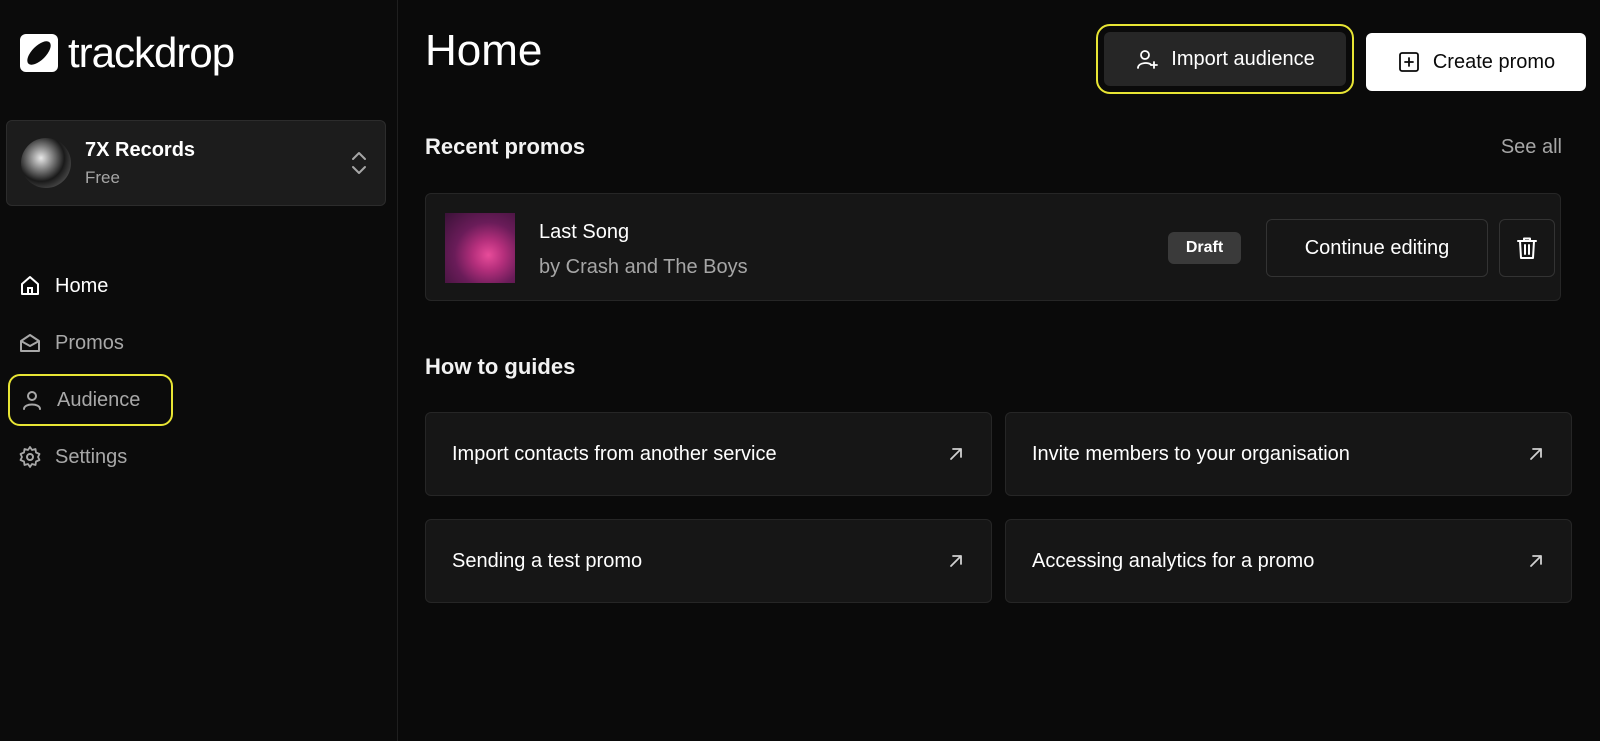  I want to click on sidebar-item-settings: Settings, so click(90, 457).